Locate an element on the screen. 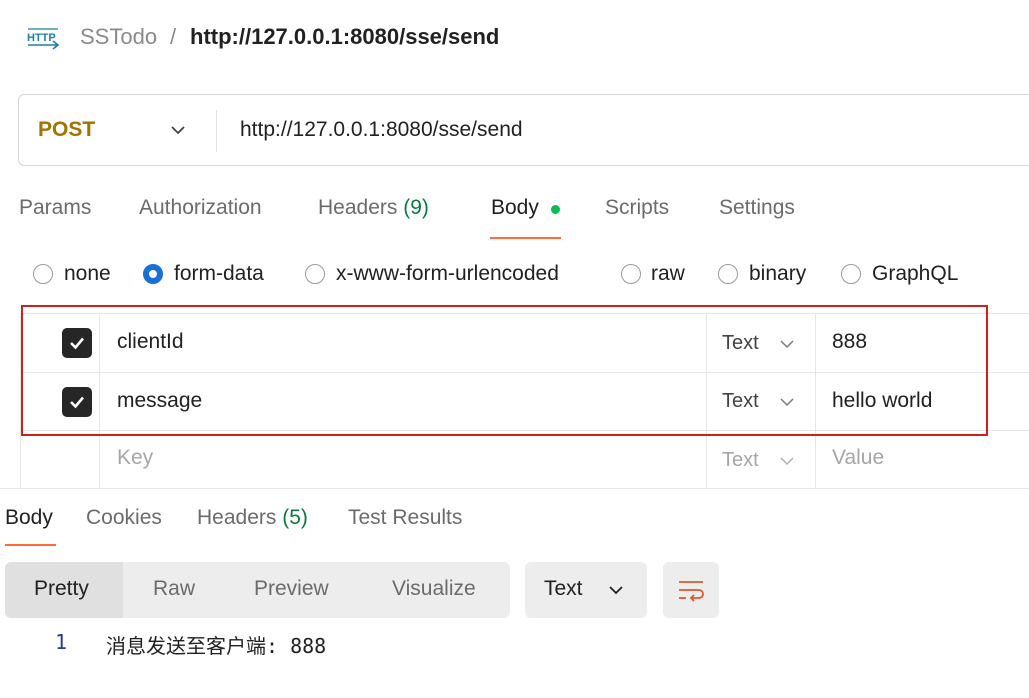 This screenshot has width=1029, height=698. resp-tab-test-results: Test Results is located at coordinates (405, 518).